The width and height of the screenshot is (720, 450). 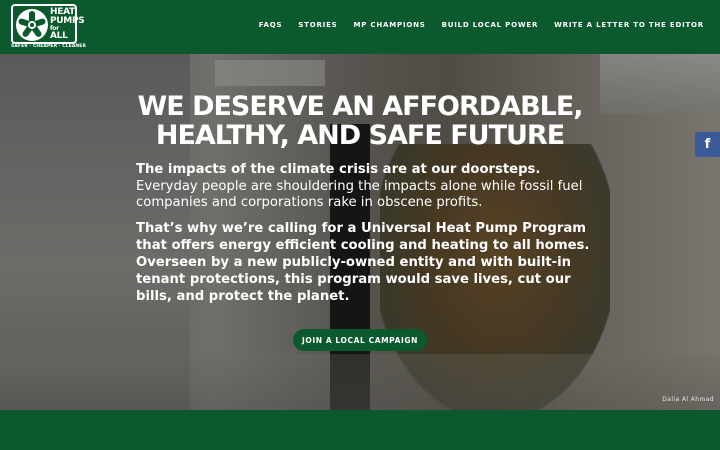 What do you see at coordinates (32, 25) in the screenshot?
I see `fan-icon` at bounding box center [32, 25].